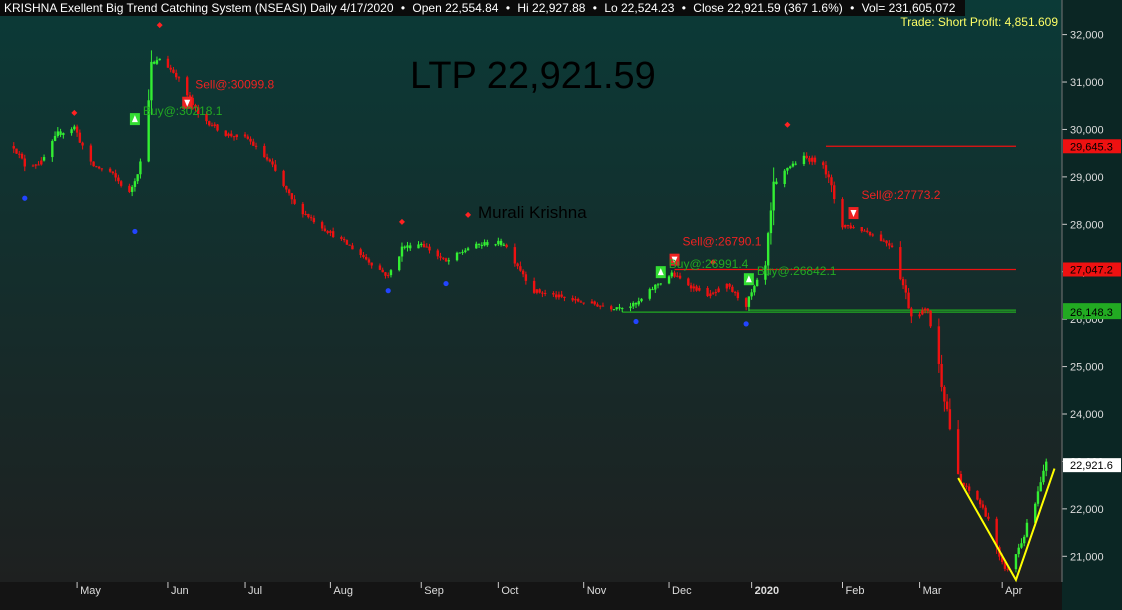 The width and height of the screenshot is (1122, 610). What do you see at coordinates (636, 321) in the screenshot?
I see `swing-low-marker` at bounding box center [636, 321].